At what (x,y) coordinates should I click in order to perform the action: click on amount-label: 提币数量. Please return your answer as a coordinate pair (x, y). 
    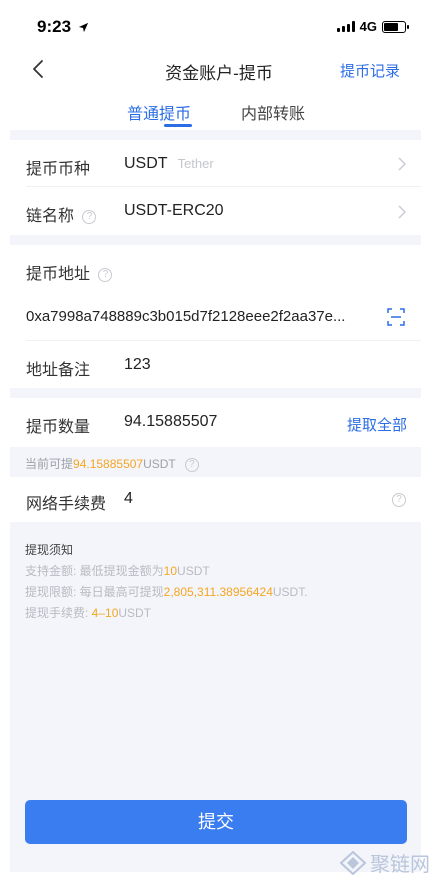
    Looking at the image, I should click on (58, 427).